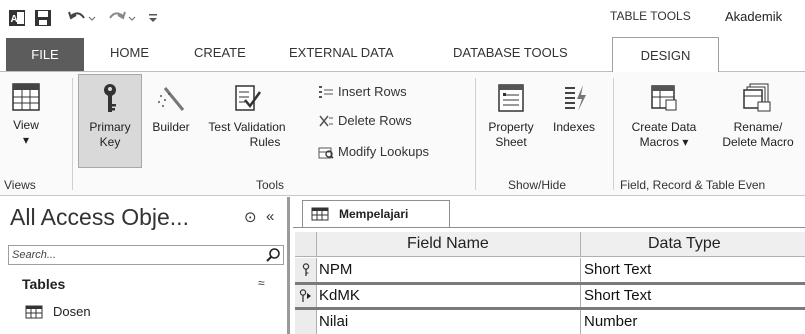 Image resolution: width=805 pixels, height=334 pixels. Describe the element at coordinates (326, 153) in the screenshot. I see `modify-lookups-icon` at that location.